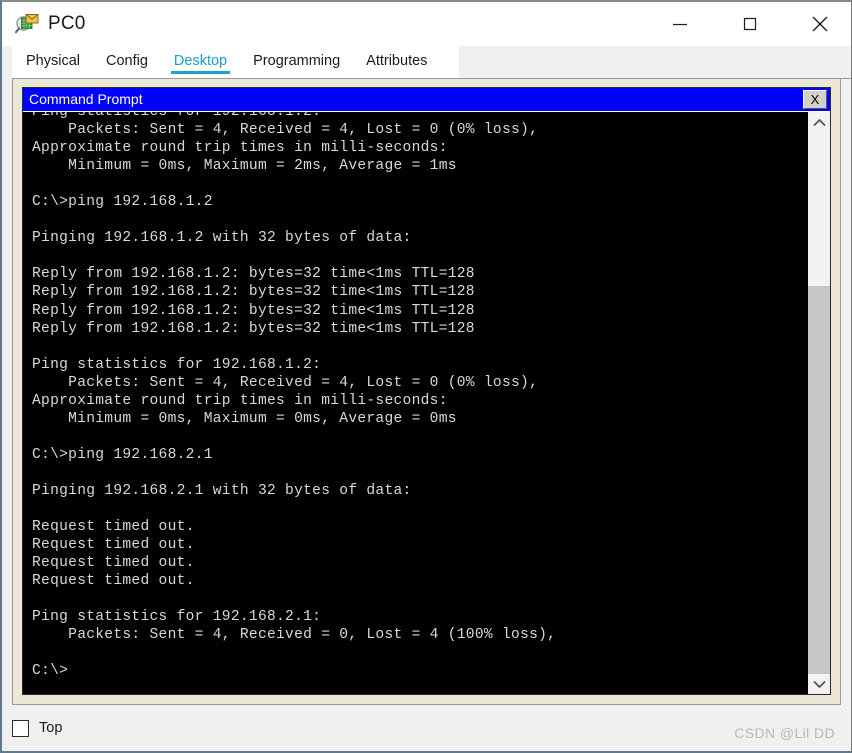  I want to click on maximize-button, so click(750, 24).